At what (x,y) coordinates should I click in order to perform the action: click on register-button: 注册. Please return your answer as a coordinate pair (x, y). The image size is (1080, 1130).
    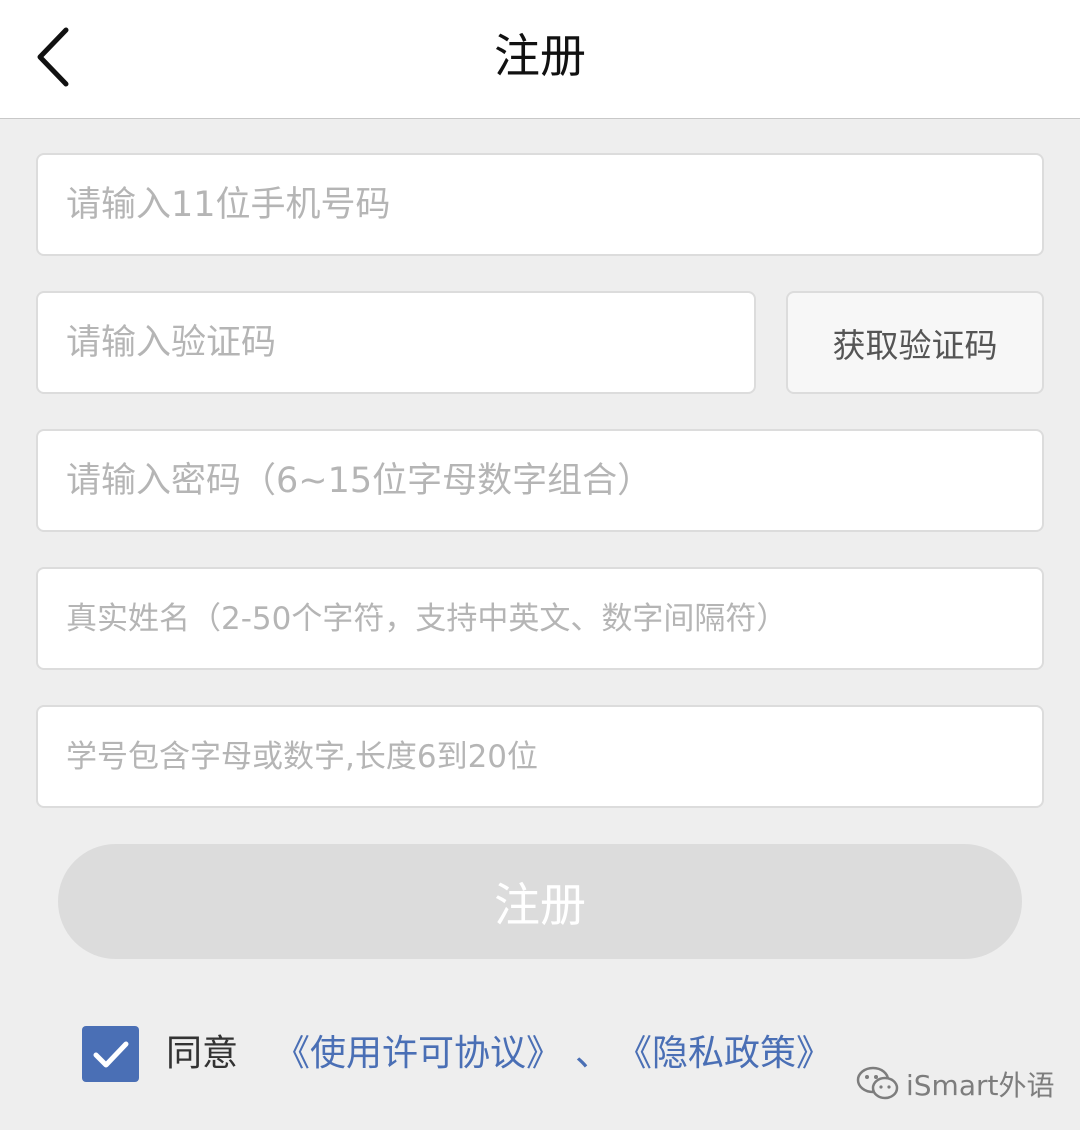
    Looking at the image, I should click on (540, 901).